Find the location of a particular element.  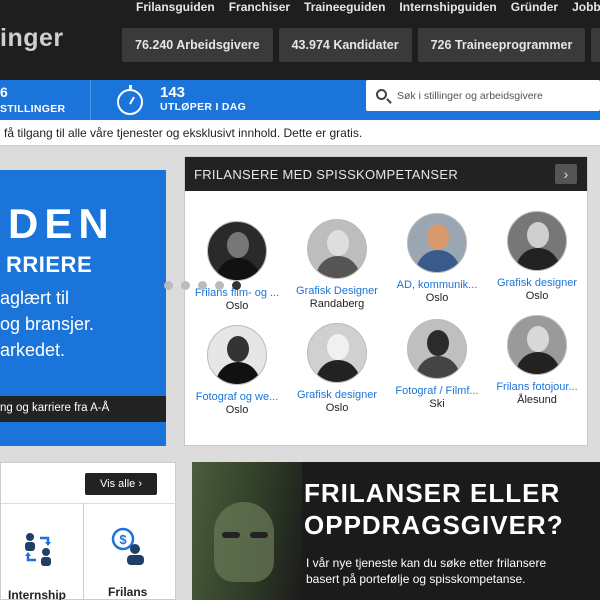

stat-trainee-programs: 726 Traineeprogrammer is located at coordinates (501, 45).